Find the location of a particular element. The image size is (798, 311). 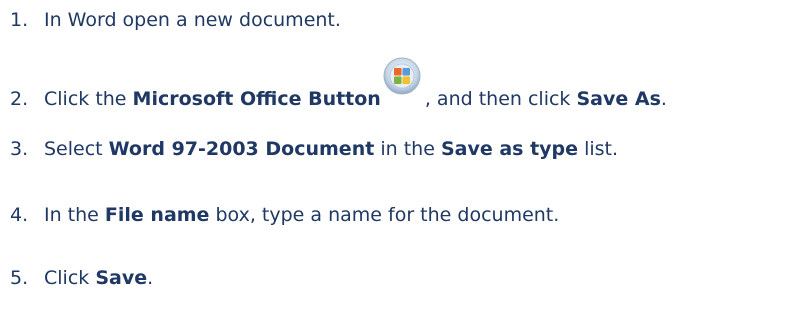

step-text-mid: in the is located at coordinates (407, 149).